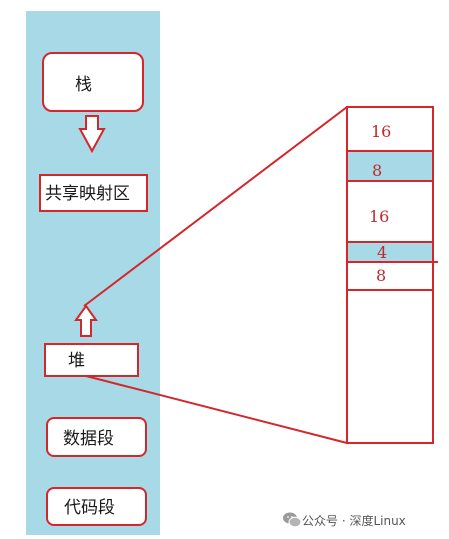  I want to click on heap-box, so click(91, 360).